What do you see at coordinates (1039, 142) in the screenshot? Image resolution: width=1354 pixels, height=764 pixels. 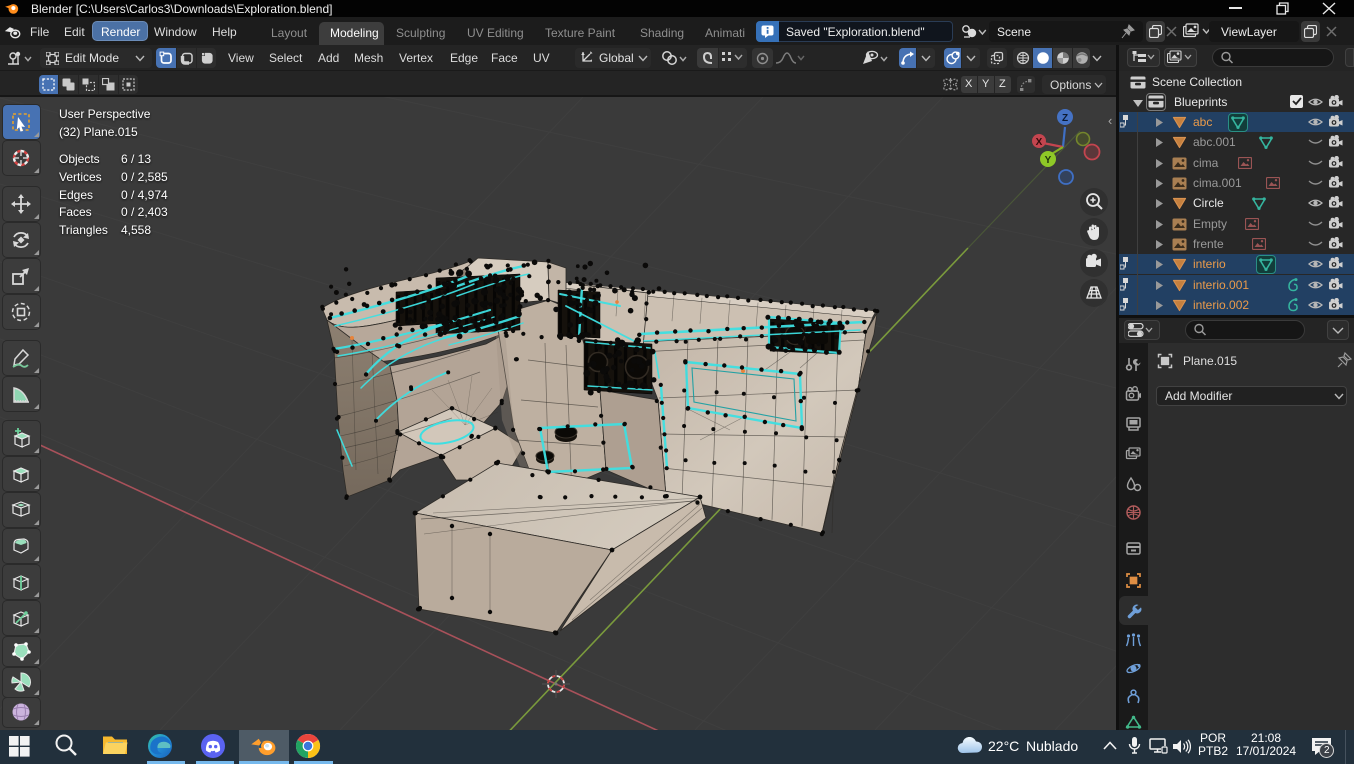 I see `svg-text: X` at bounding box center [1039, 142].